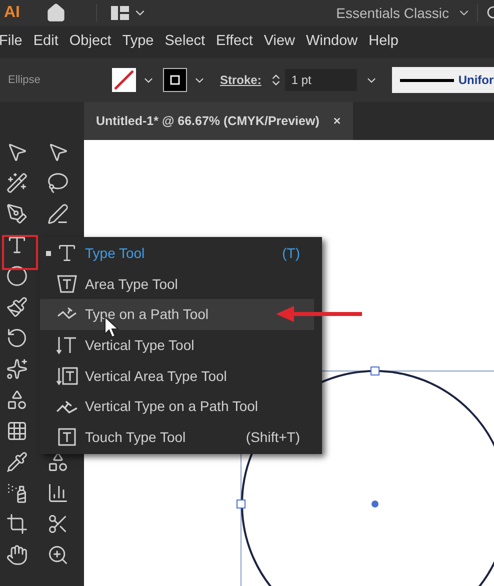  I want to click on workspace-name: Essentials Classic, so click(392, 13).